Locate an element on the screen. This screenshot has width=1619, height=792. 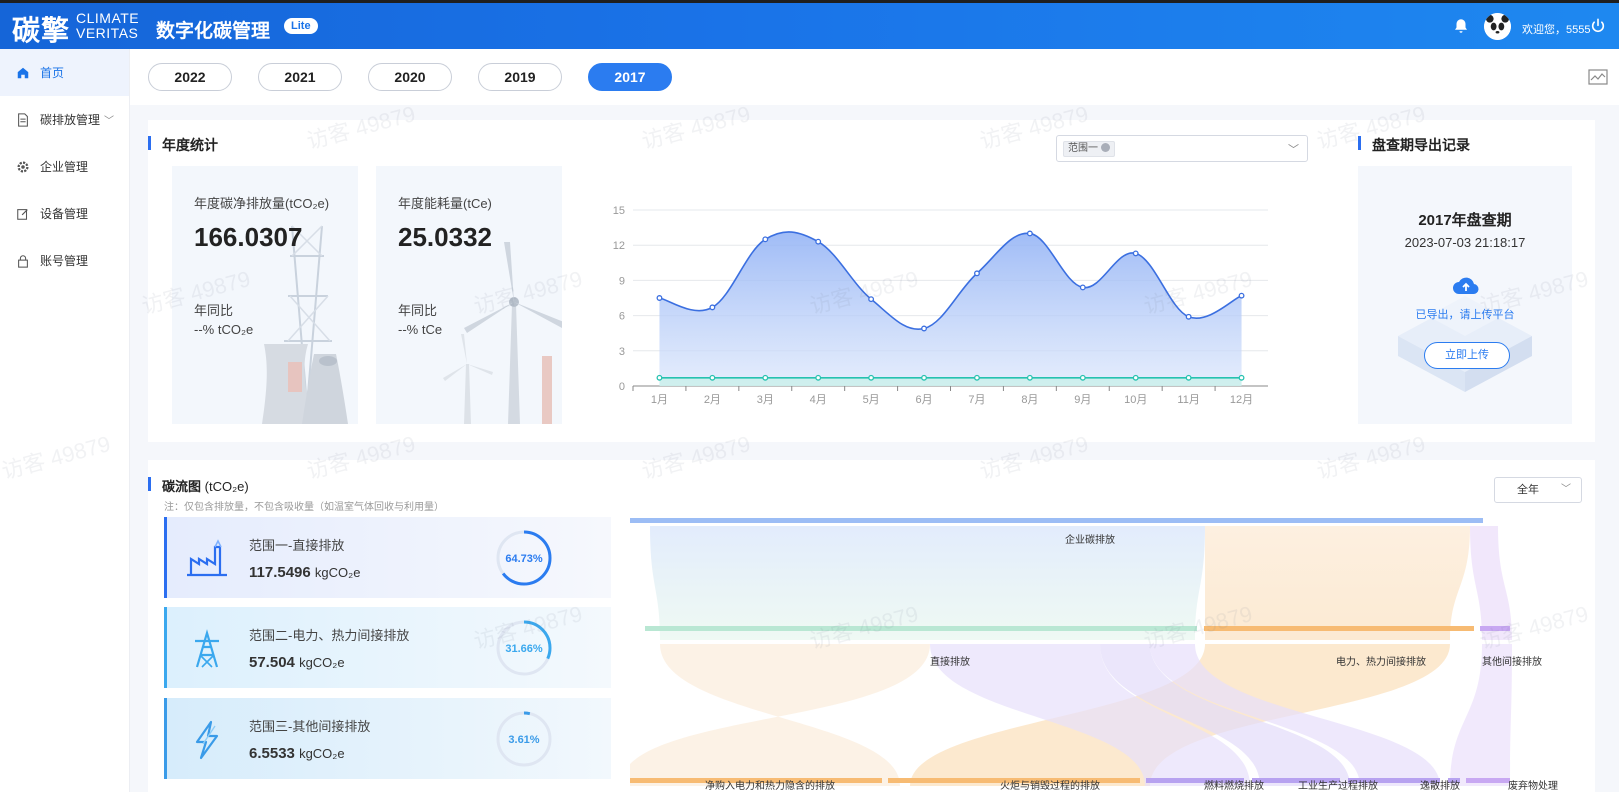
sidebar-item-device: 设备管理 is located at coordinates (64, 213).